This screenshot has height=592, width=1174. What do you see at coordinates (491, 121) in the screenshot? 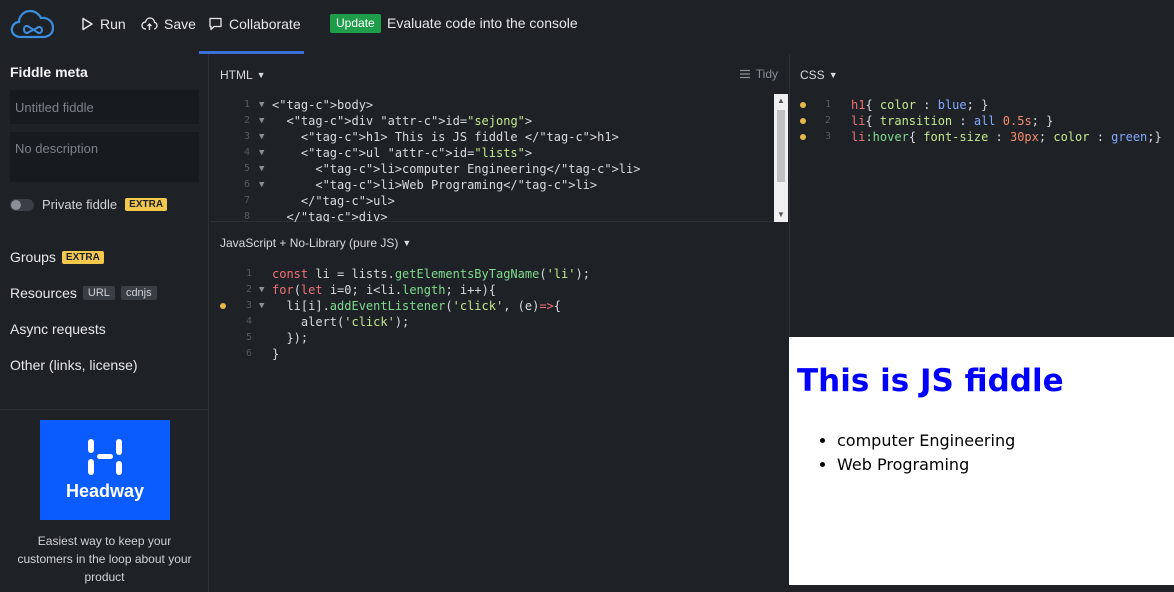
I see `code-line: 2 ▼ <"tag-c">div "attr-c">id="sejong">` at bounding box center [491, 121].